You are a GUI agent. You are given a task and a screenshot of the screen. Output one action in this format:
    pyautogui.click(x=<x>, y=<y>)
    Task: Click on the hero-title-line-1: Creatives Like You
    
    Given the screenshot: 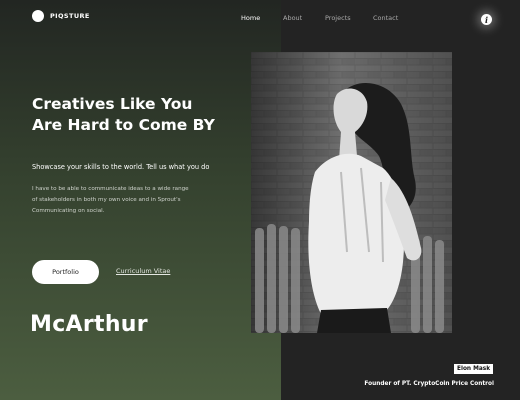 What is the action you would take?
    pyautogui.click(x=112, y=104)
    